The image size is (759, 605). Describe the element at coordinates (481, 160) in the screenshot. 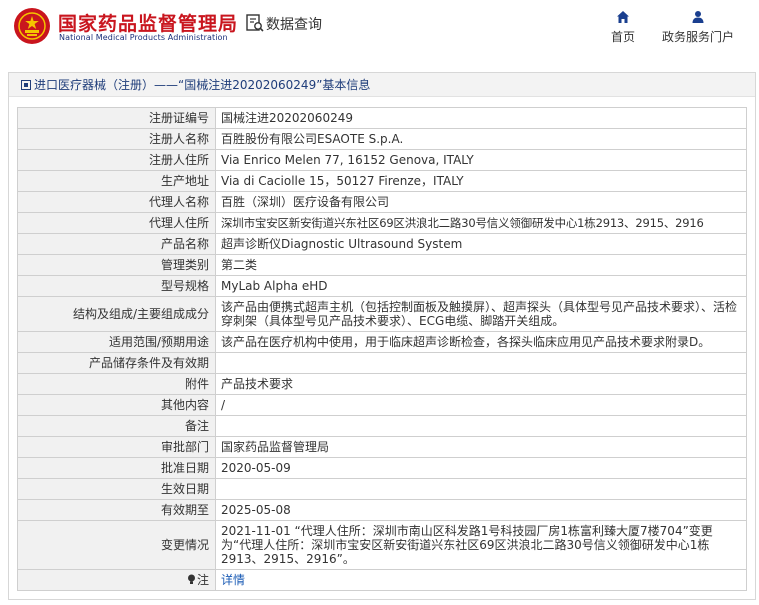

I see `row-value: Via Enrico Melen 77, 16152 Genova, ITALY` at that location.